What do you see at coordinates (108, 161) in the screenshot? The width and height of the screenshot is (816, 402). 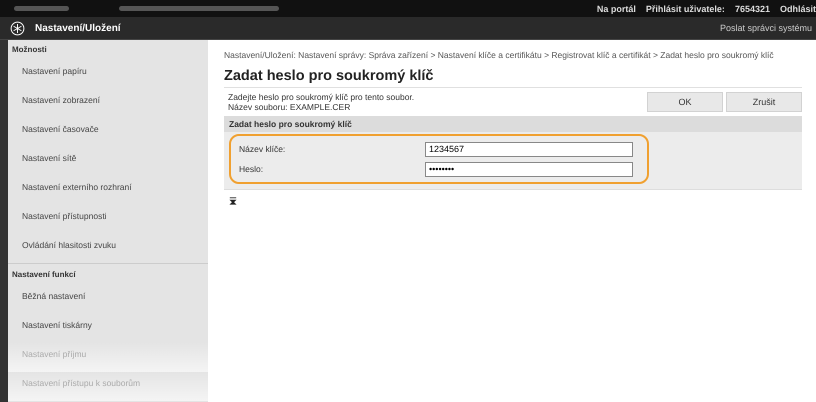 I see `sidebar-item: Nastavení sítě` at bounding box center [108, 161].